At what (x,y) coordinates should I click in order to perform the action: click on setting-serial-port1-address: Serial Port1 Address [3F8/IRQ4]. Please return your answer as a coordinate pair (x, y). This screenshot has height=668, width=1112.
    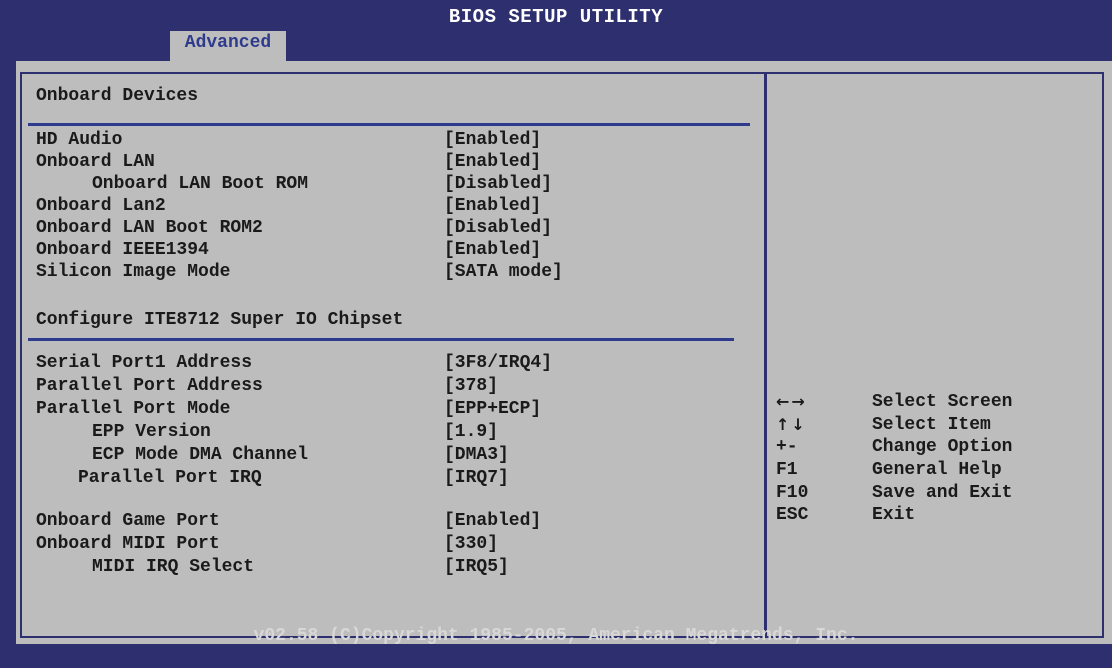
    Looking at the image, I should click on (380, 363).